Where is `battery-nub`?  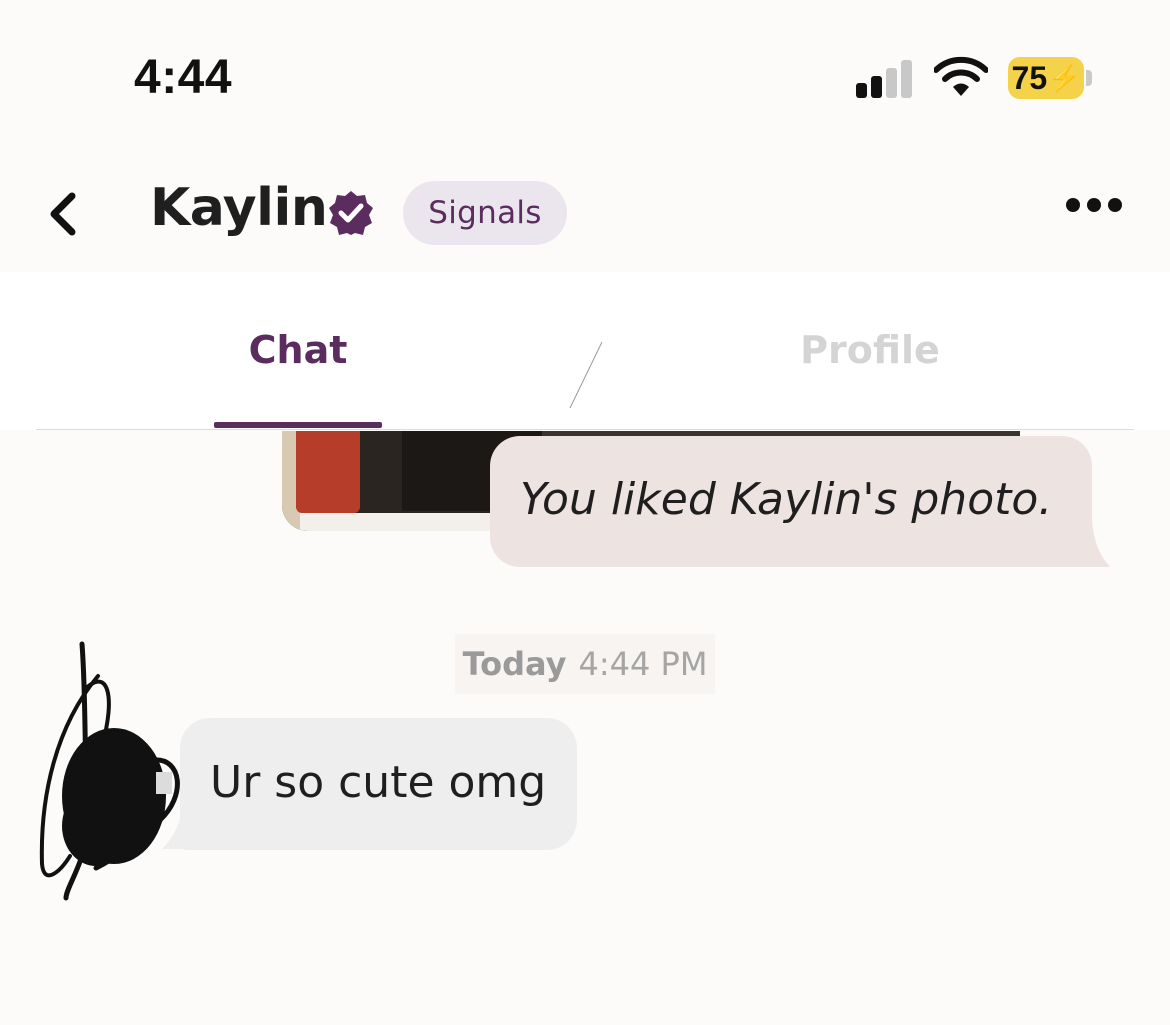
battery-nub is located at coordinates (1089, 78).